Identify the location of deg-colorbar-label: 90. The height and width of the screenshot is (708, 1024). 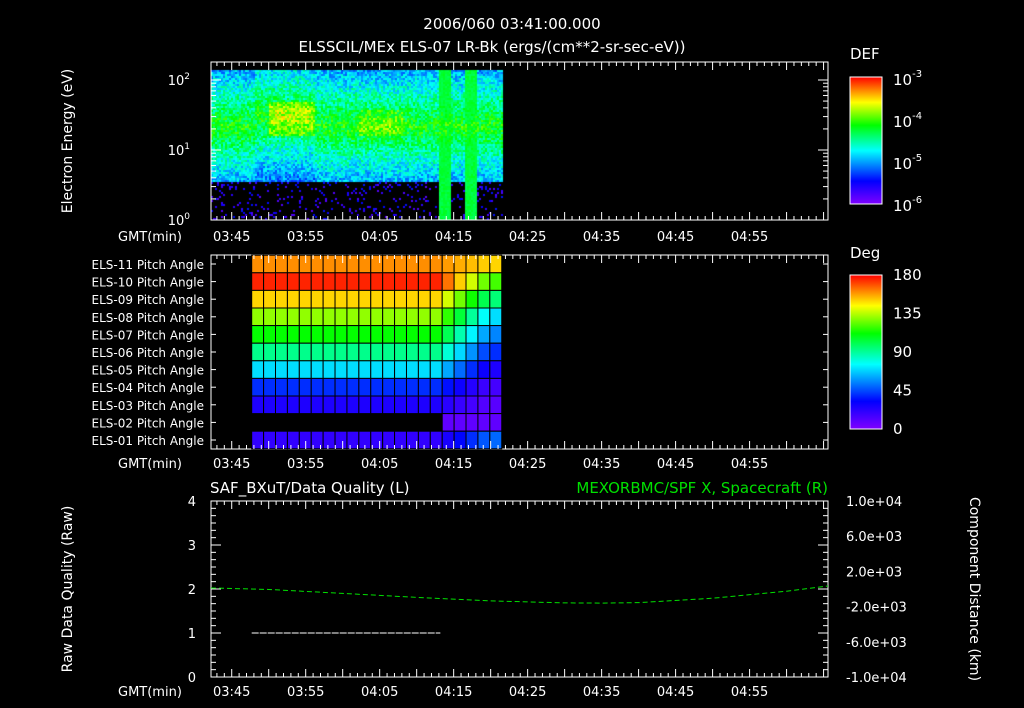
(902, 352).